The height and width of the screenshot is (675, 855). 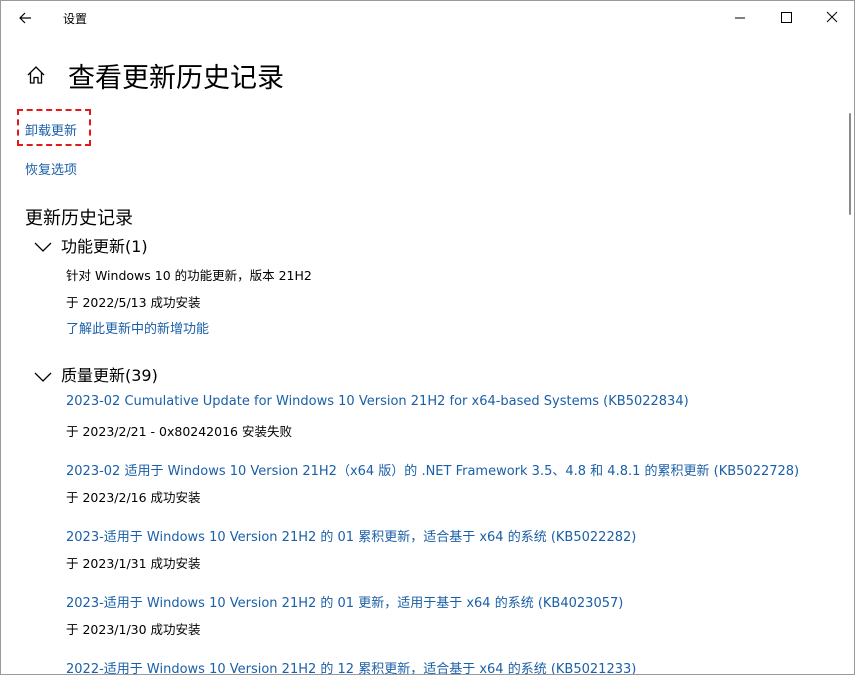 I want to click on quality-updates-toggle: 质量更新(39), so click(x=109, y=374).